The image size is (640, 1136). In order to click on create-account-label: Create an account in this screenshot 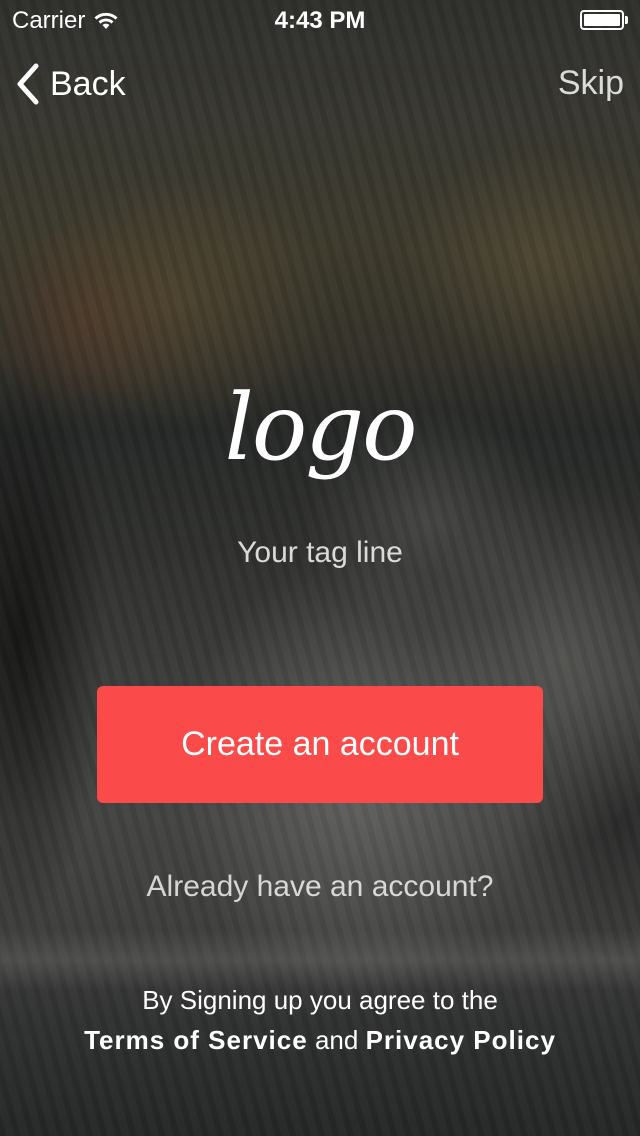, I will do `click(320, 744)`.